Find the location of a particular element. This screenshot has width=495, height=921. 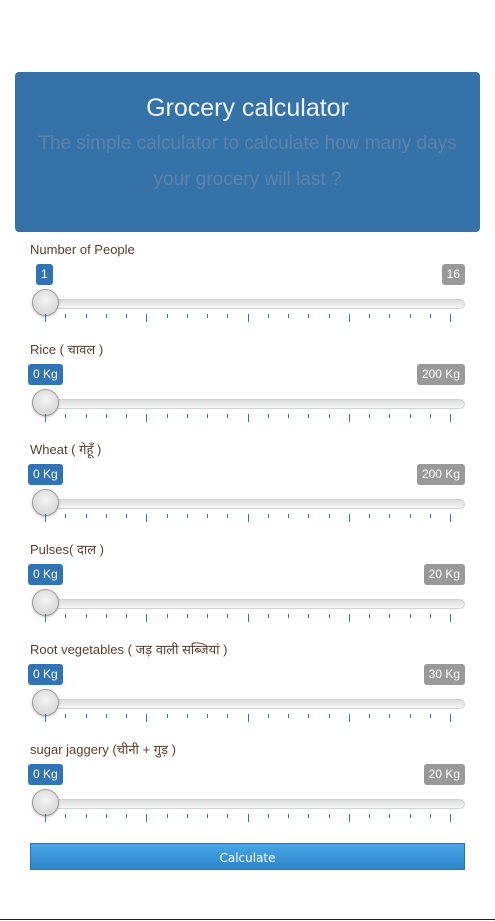

slider-label: Wheat ( गेहूँ ) is located at coordinates (66, 449).